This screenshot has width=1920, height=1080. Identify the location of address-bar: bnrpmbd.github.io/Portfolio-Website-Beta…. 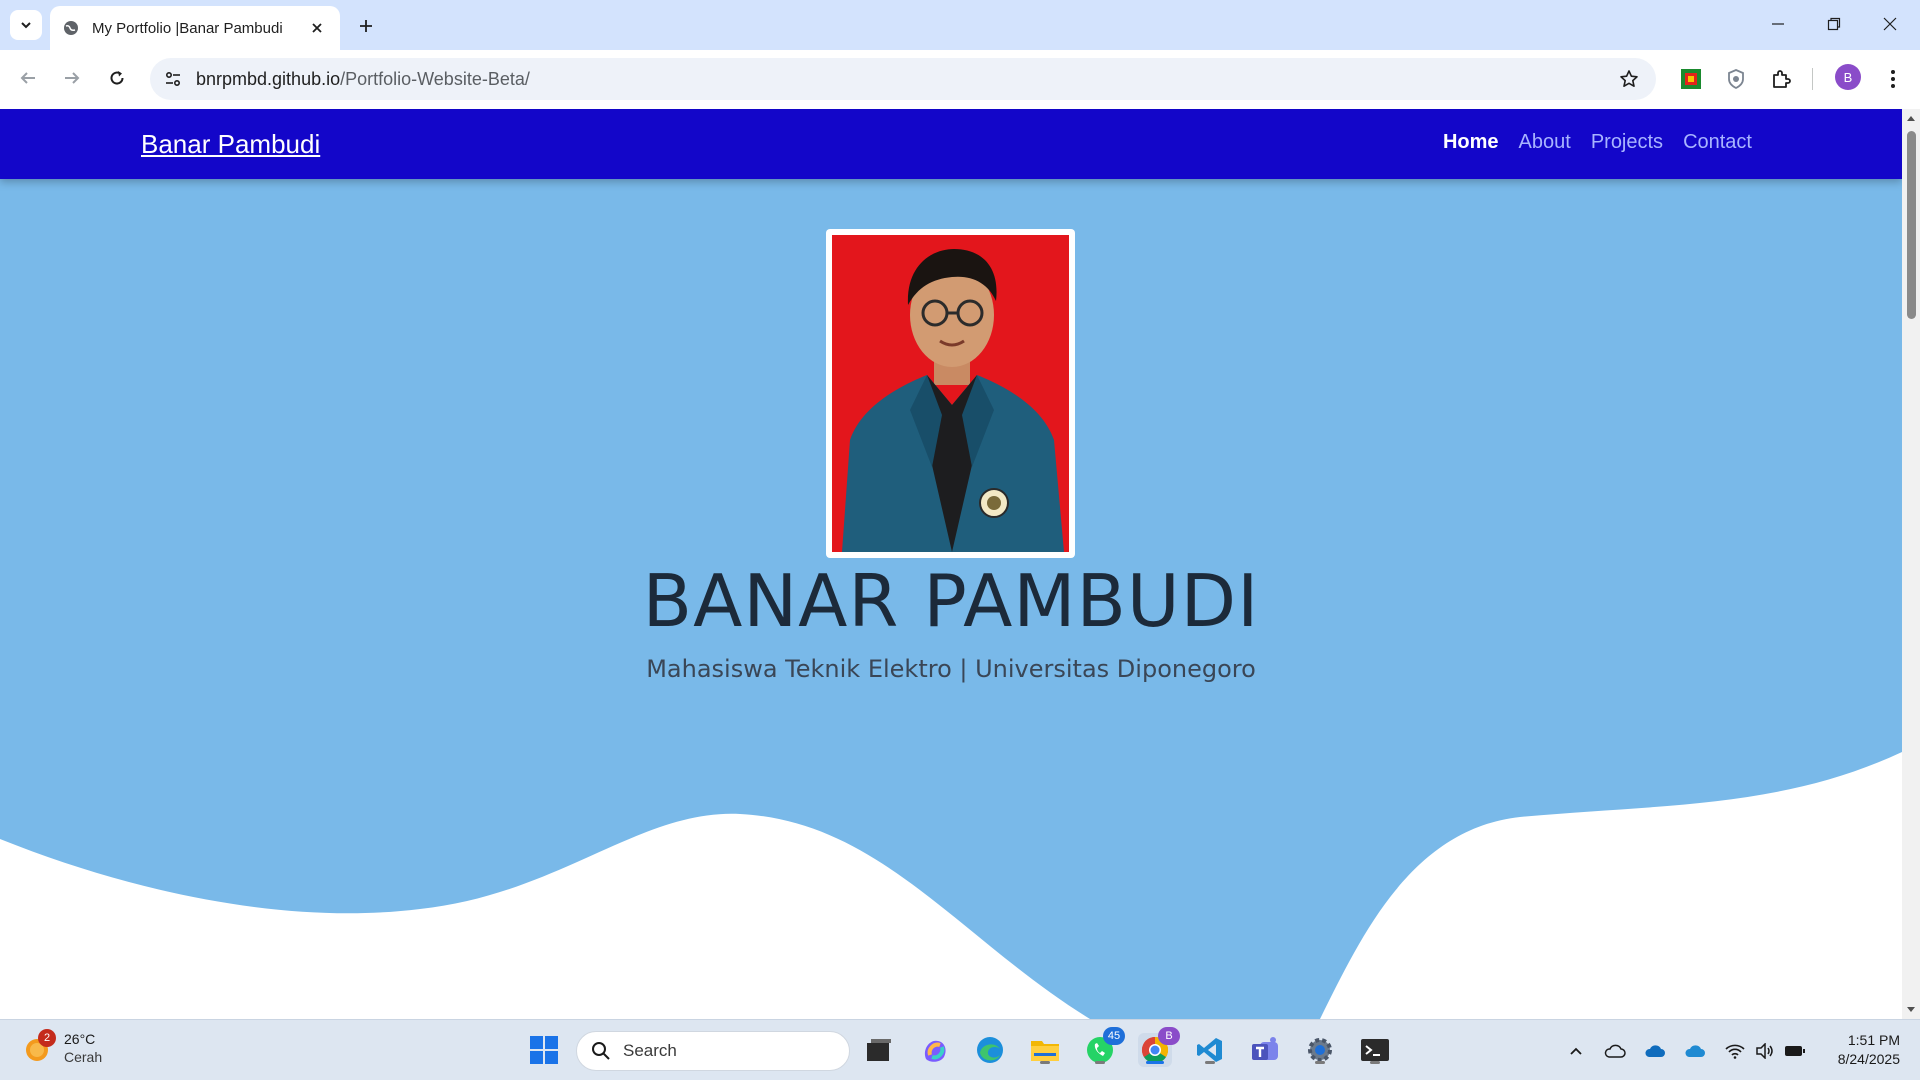
(903, 79).